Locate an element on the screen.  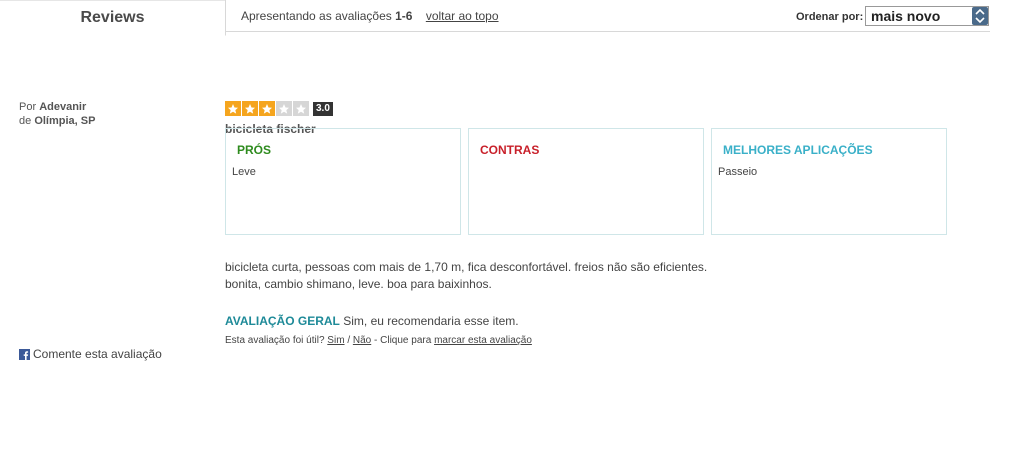
tab-reviews-label: Reviews is located at coordinates (112, 17).